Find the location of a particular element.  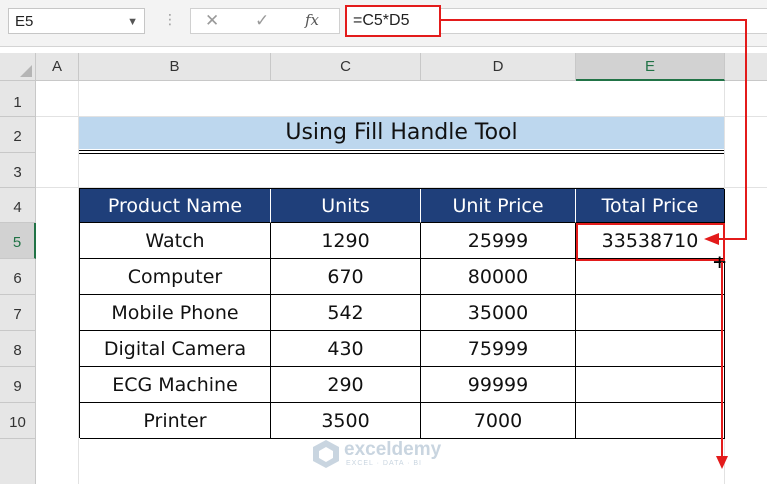

exceldemy-watermark: exceldemy EXCEL · DATA · BI is located at coordinates (392, 454).